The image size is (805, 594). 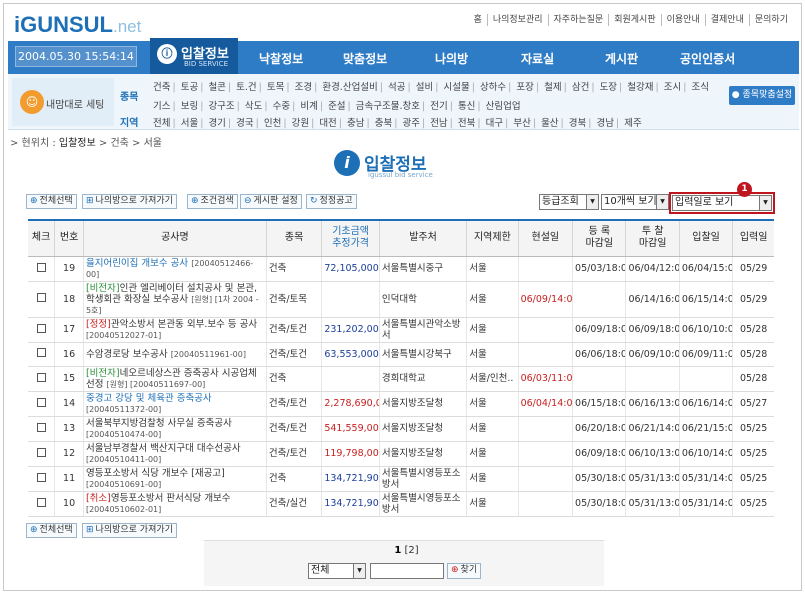 What do you see at coordinates (621, 58) in the screenshot?
I see `tab-board: 게시판` at bounding box center [621, 58].